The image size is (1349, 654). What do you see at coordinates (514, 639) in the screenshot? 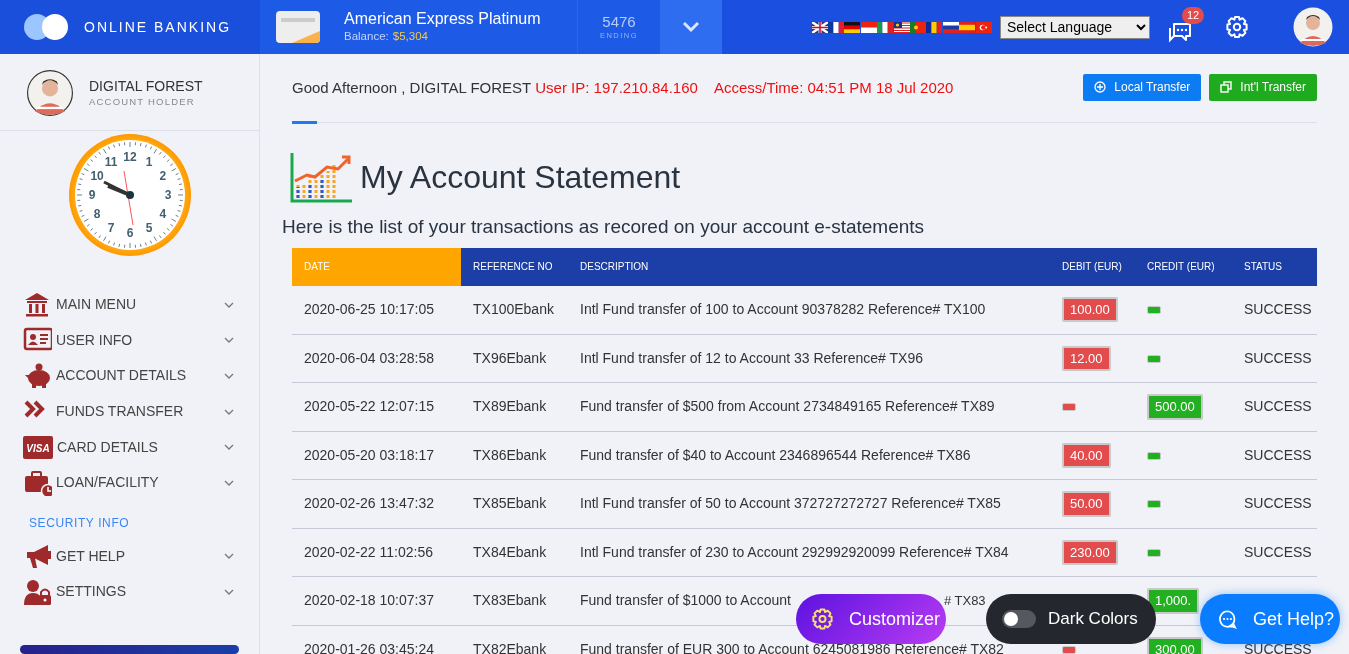
I see `table-cell: TX82Ebank` at bounding box center [514, 639].